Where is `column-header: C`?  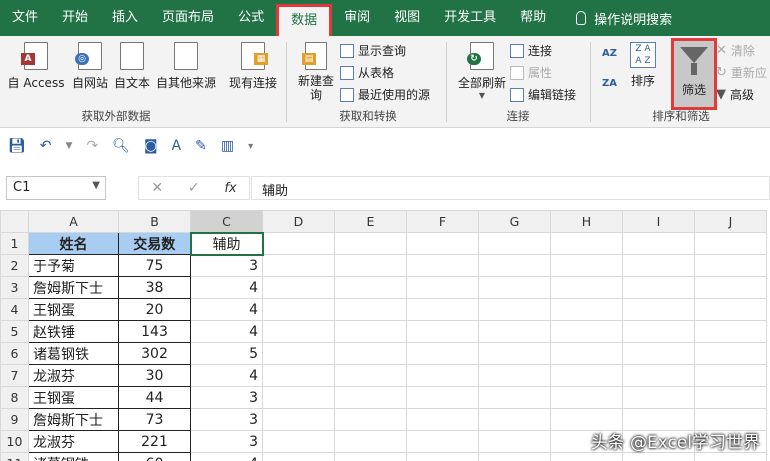
column-header: C is located at coordinates (226, 222).